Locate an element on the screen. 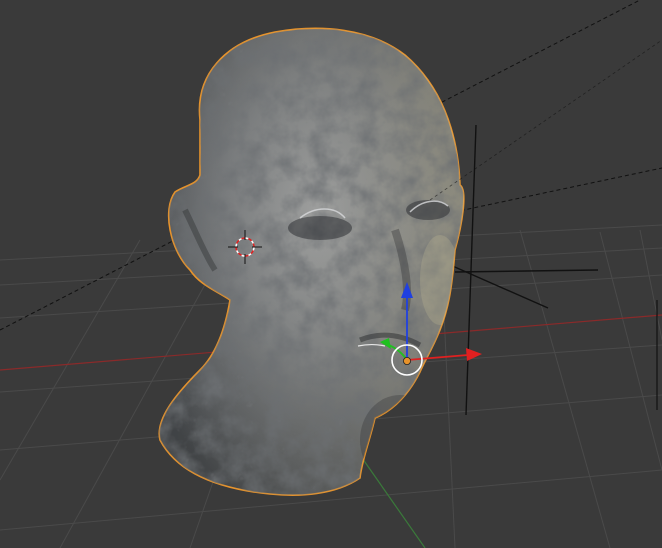 The image size is (662, 548). y-axis-line is located at coordinates (392, 501).